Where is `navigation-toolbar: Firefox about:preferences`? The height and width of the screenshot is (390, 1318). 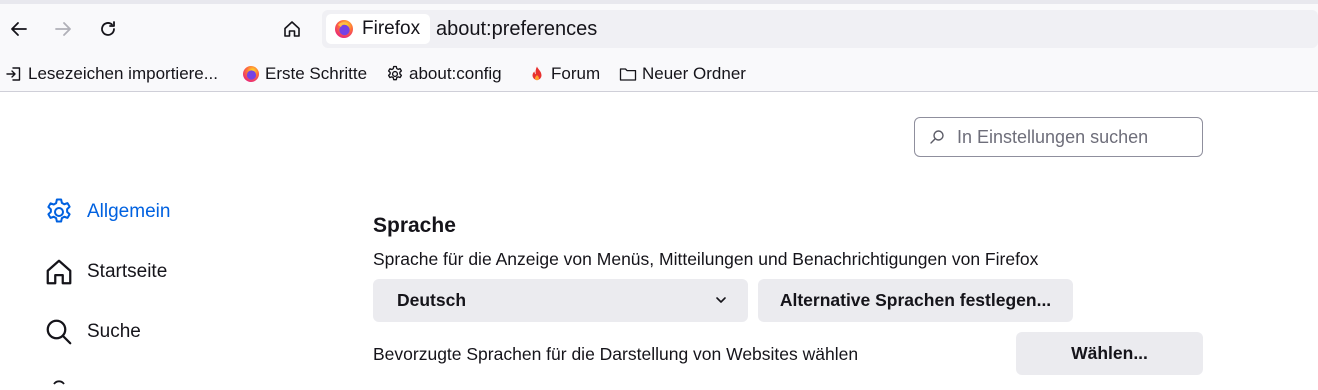
navigation-toolbar: Firefox about:preferences is located at coordinates (659, 28).